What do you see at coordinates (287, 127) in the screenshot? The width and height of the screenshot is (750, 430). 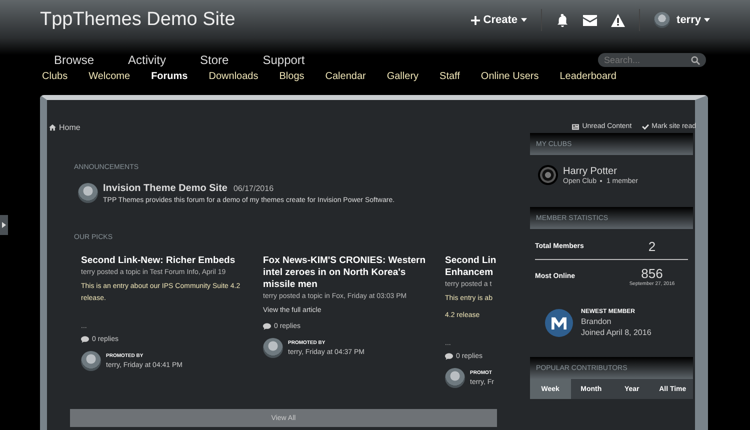 I see `breadcrumb-link: Home` at bounding box center [287, 127].